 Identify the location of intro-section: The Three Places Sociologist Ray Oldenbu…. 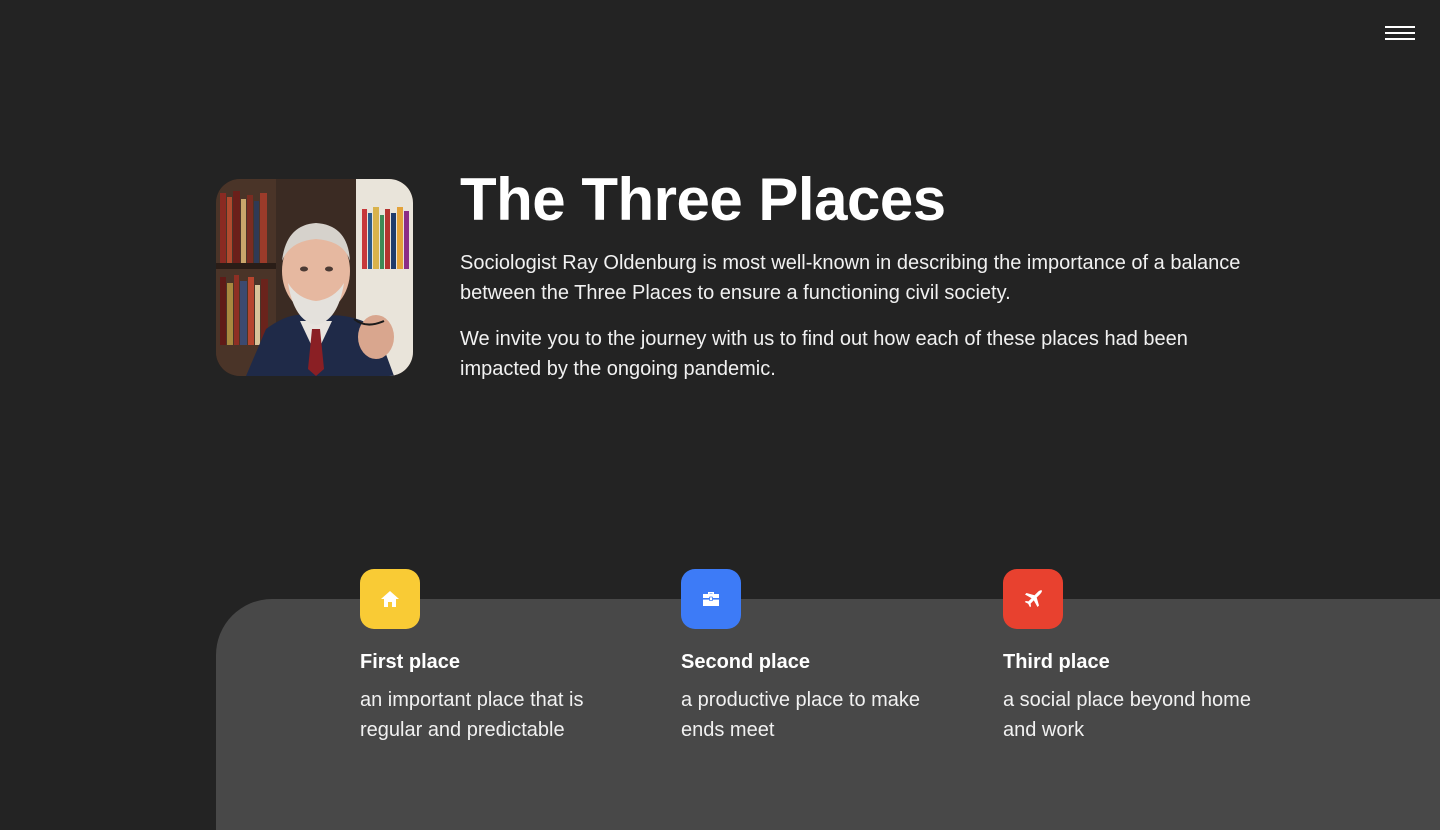
(855, 274).